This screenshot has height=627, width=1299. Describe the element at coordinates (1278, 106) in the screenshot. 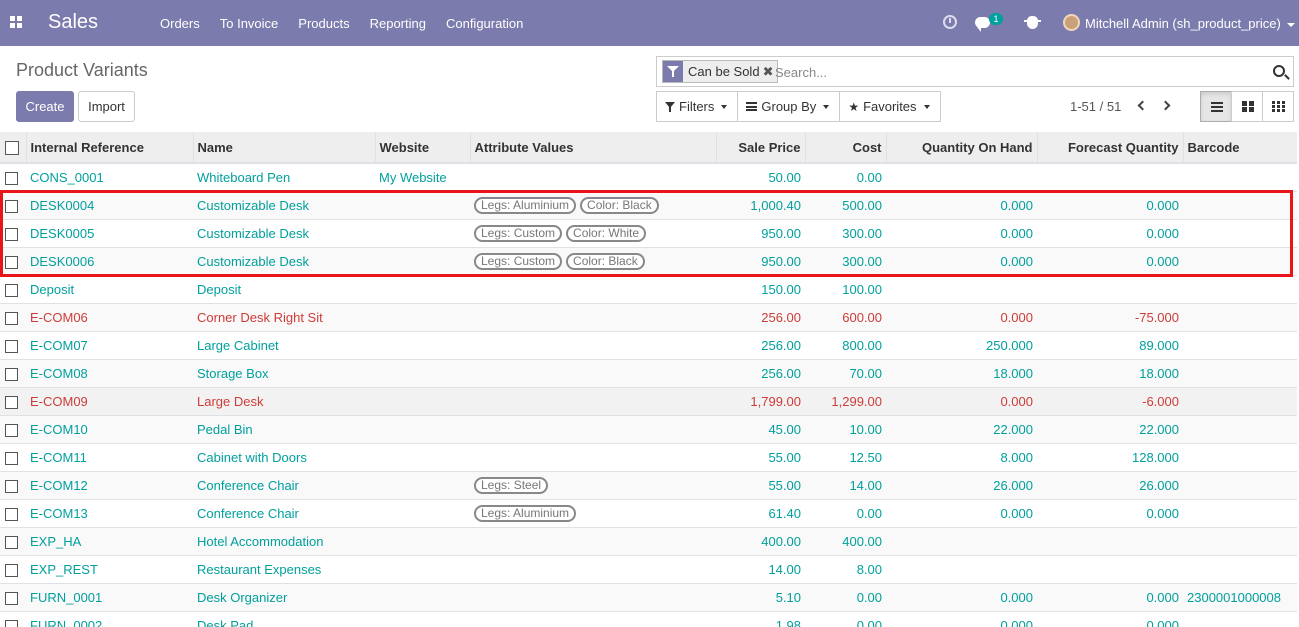

I see `pivot-view-button` at that location.